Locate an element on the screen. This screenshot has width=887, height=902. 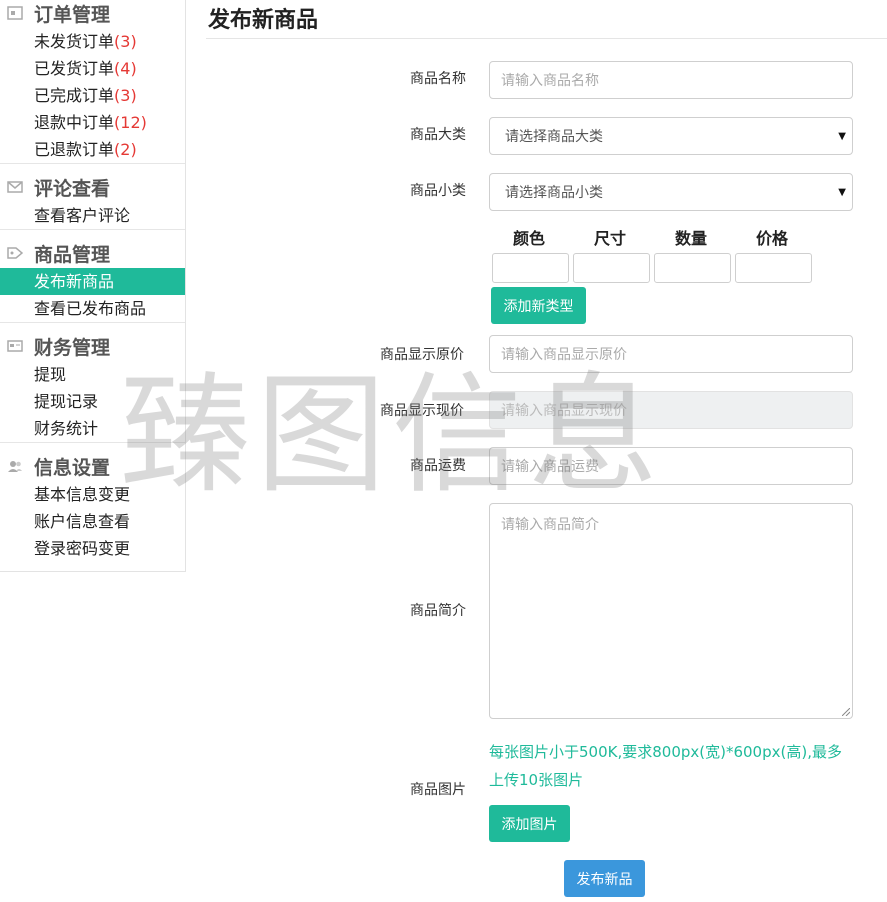
description-label: 商品简介 is located at coordinates (438, 611).